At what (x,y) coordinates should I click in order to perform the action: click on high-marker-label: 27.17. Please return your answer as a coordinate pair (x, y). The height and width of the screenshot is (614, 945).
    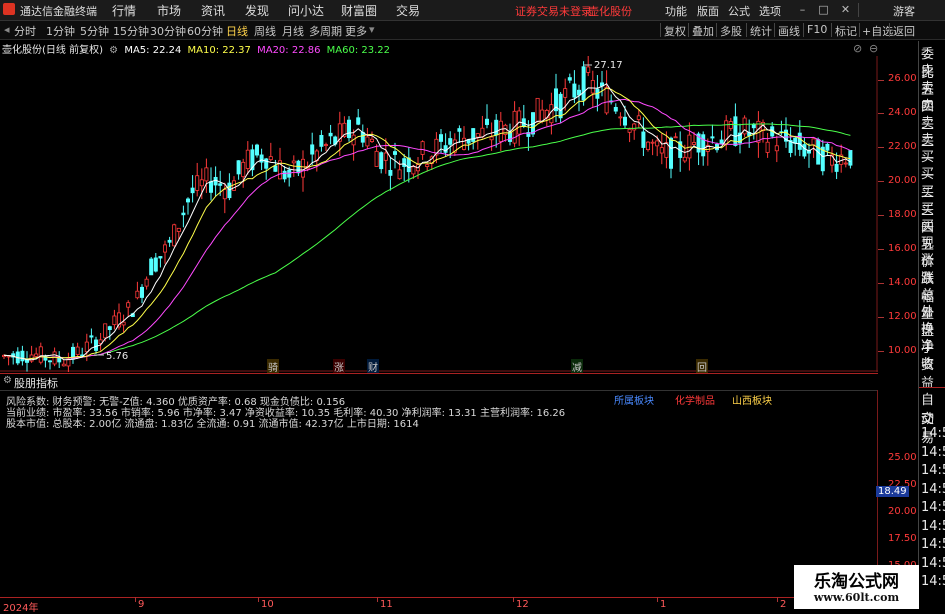
    Looking at the image, I should click on (608, 65).